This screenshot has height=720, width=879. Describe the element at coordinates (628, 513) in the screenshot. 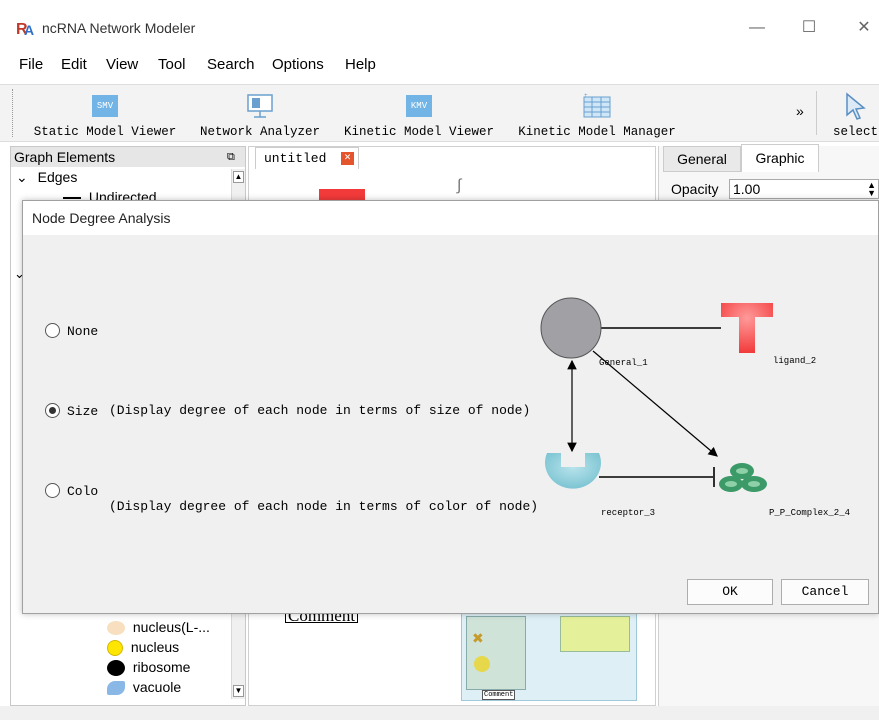

I see `receptor-node-label: receptor_3` at that location.